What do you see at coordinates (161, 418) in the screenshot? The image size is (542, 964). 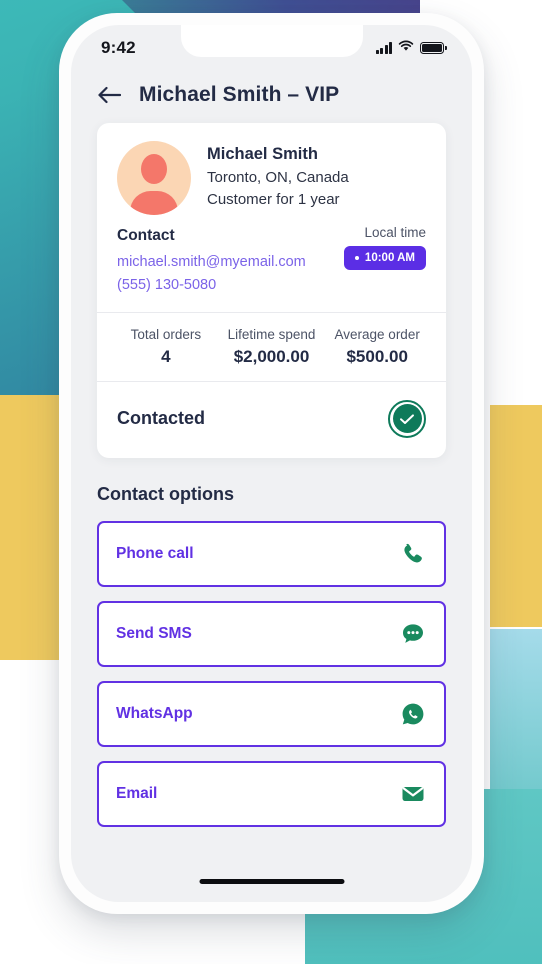 I see `contacted-label: Contacted` at bounding box center [161, 418].